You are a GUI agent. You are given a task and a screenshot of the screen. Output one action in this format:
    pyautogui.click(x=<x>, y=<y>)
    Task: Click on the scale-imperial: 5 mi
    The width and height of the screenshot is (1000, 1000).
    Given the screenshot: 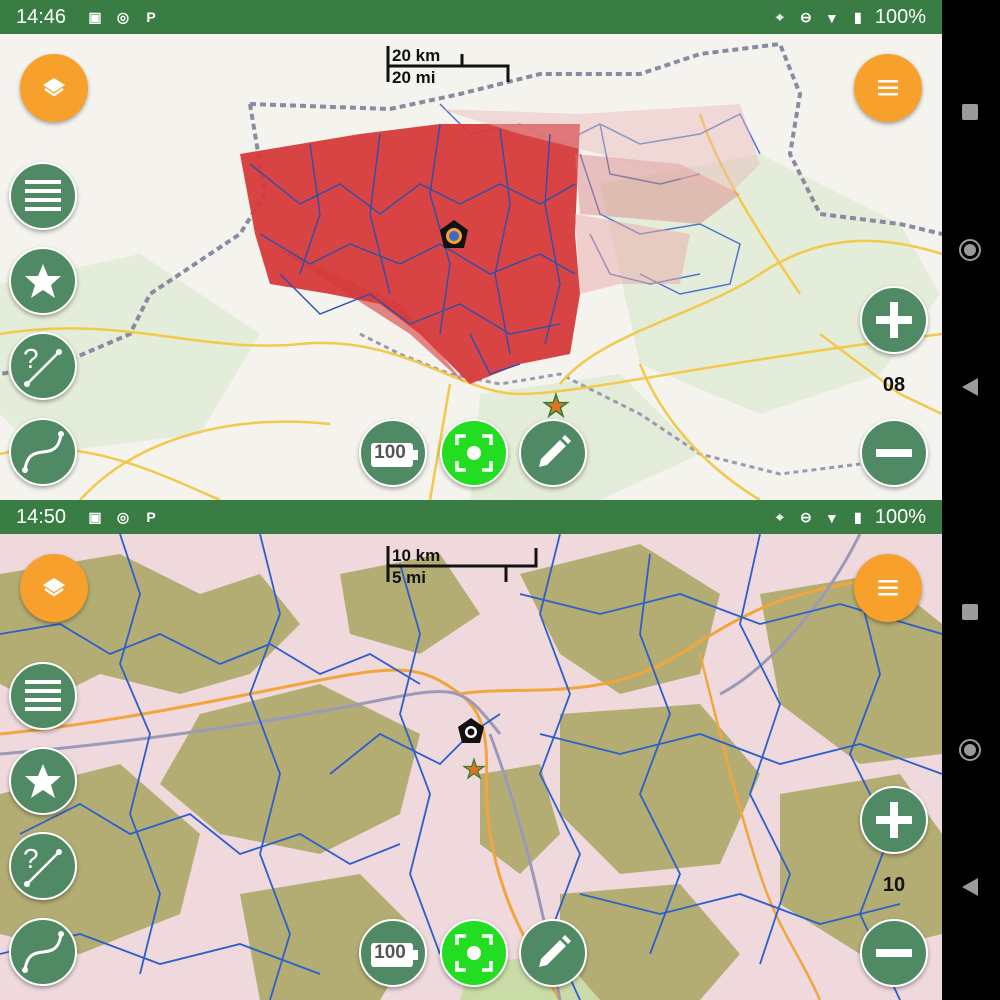 What is the action you would take?
    pyautogui.click(x=409, y=577)
    